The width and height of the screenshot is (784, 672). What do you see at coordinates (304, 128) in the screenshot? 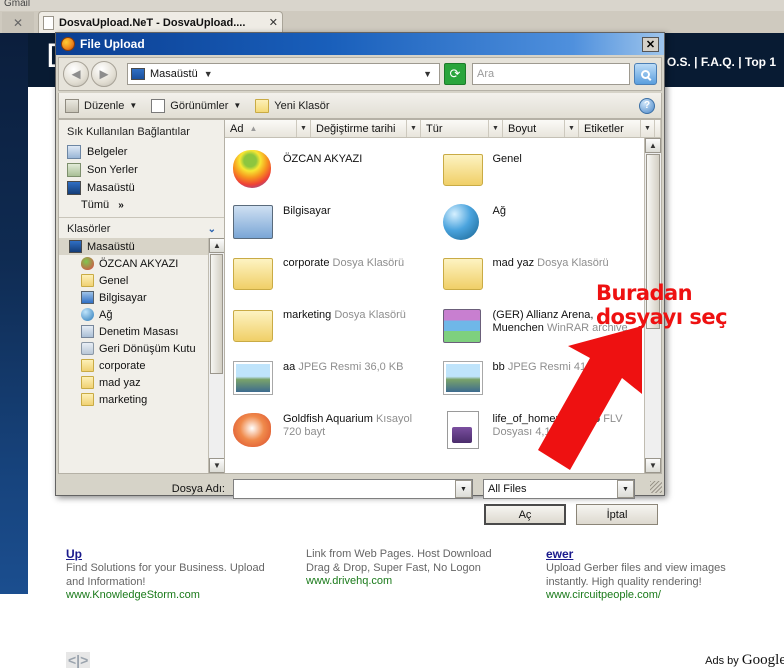
I see `column-dropdown-name: ▼` at bounding box center [304, 128].